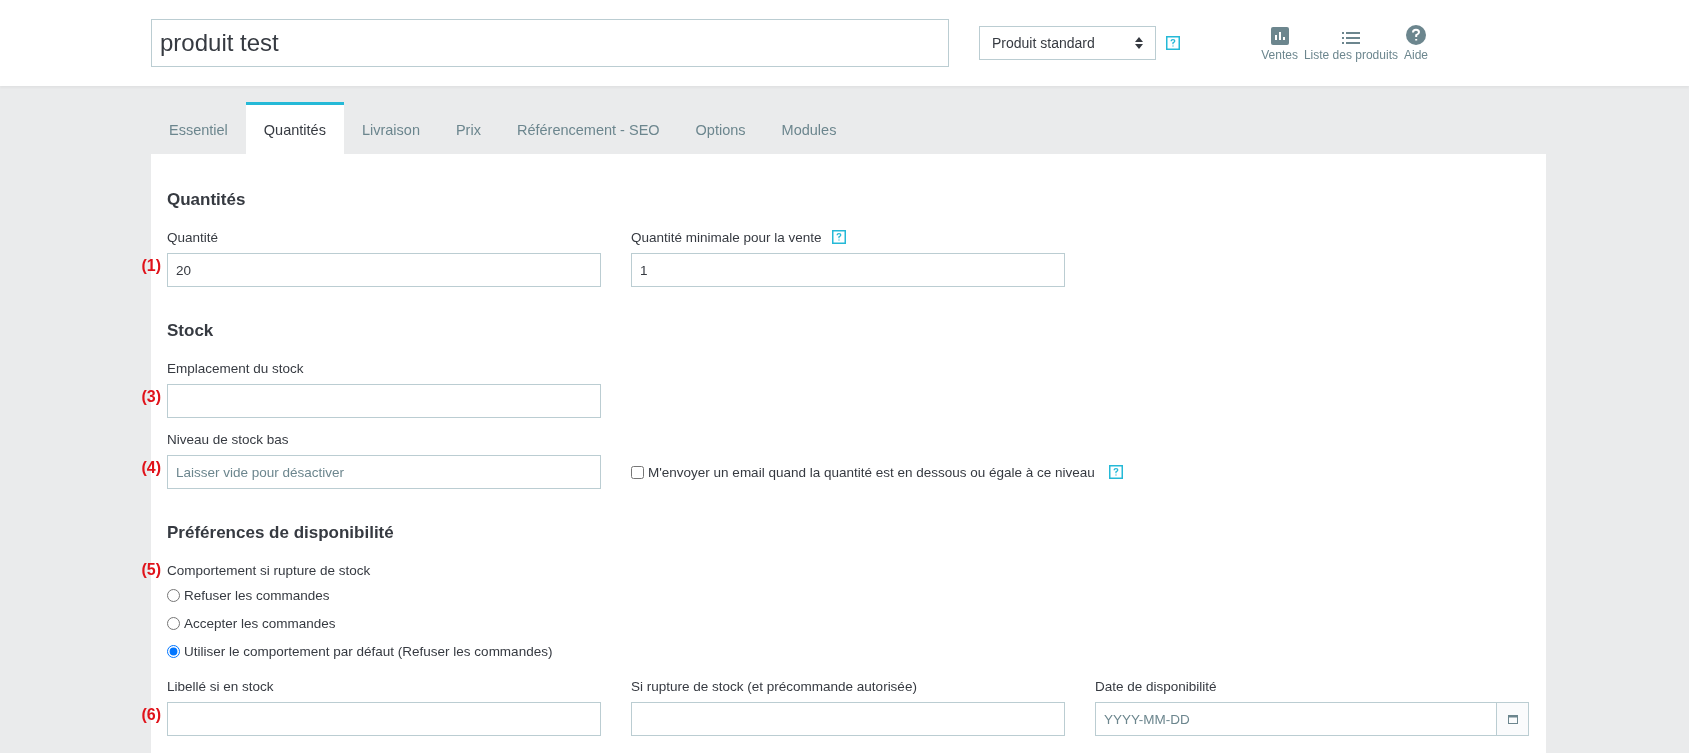  What do you see at coordinates (1139, 43) in the screenshot?
I see `caret-icon` at bounding box center [1139, 43].